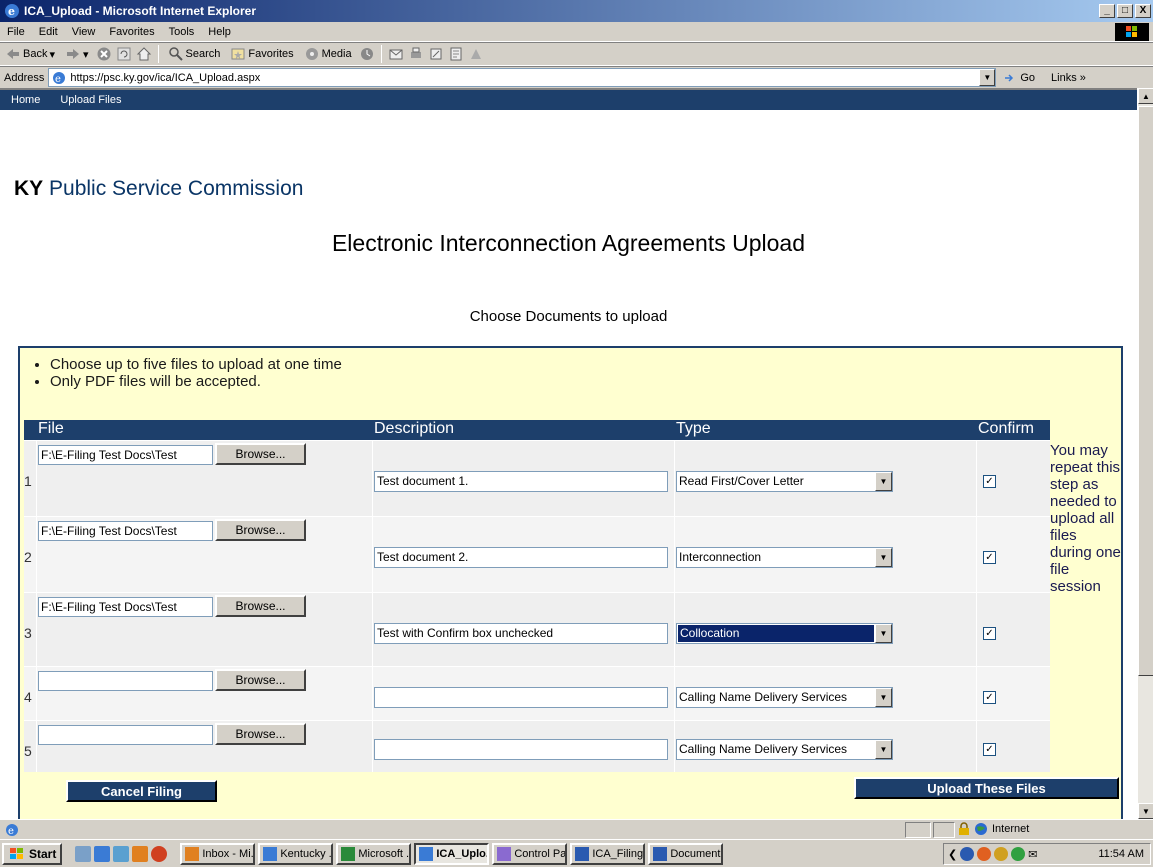 This screenshot has width=1153, height=867. What do you see at coordinates (144, 54) in the screenshot?
I see `home-icon` at bounding box center [144, 54].